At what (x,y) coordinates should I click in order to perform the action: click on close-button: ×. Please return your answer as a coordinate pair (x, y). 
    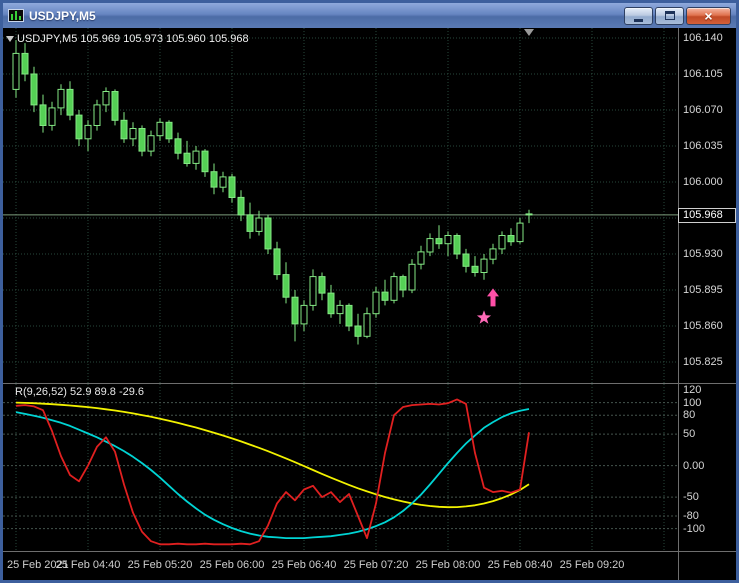
    Looking at the image, I should click on (708, 15).